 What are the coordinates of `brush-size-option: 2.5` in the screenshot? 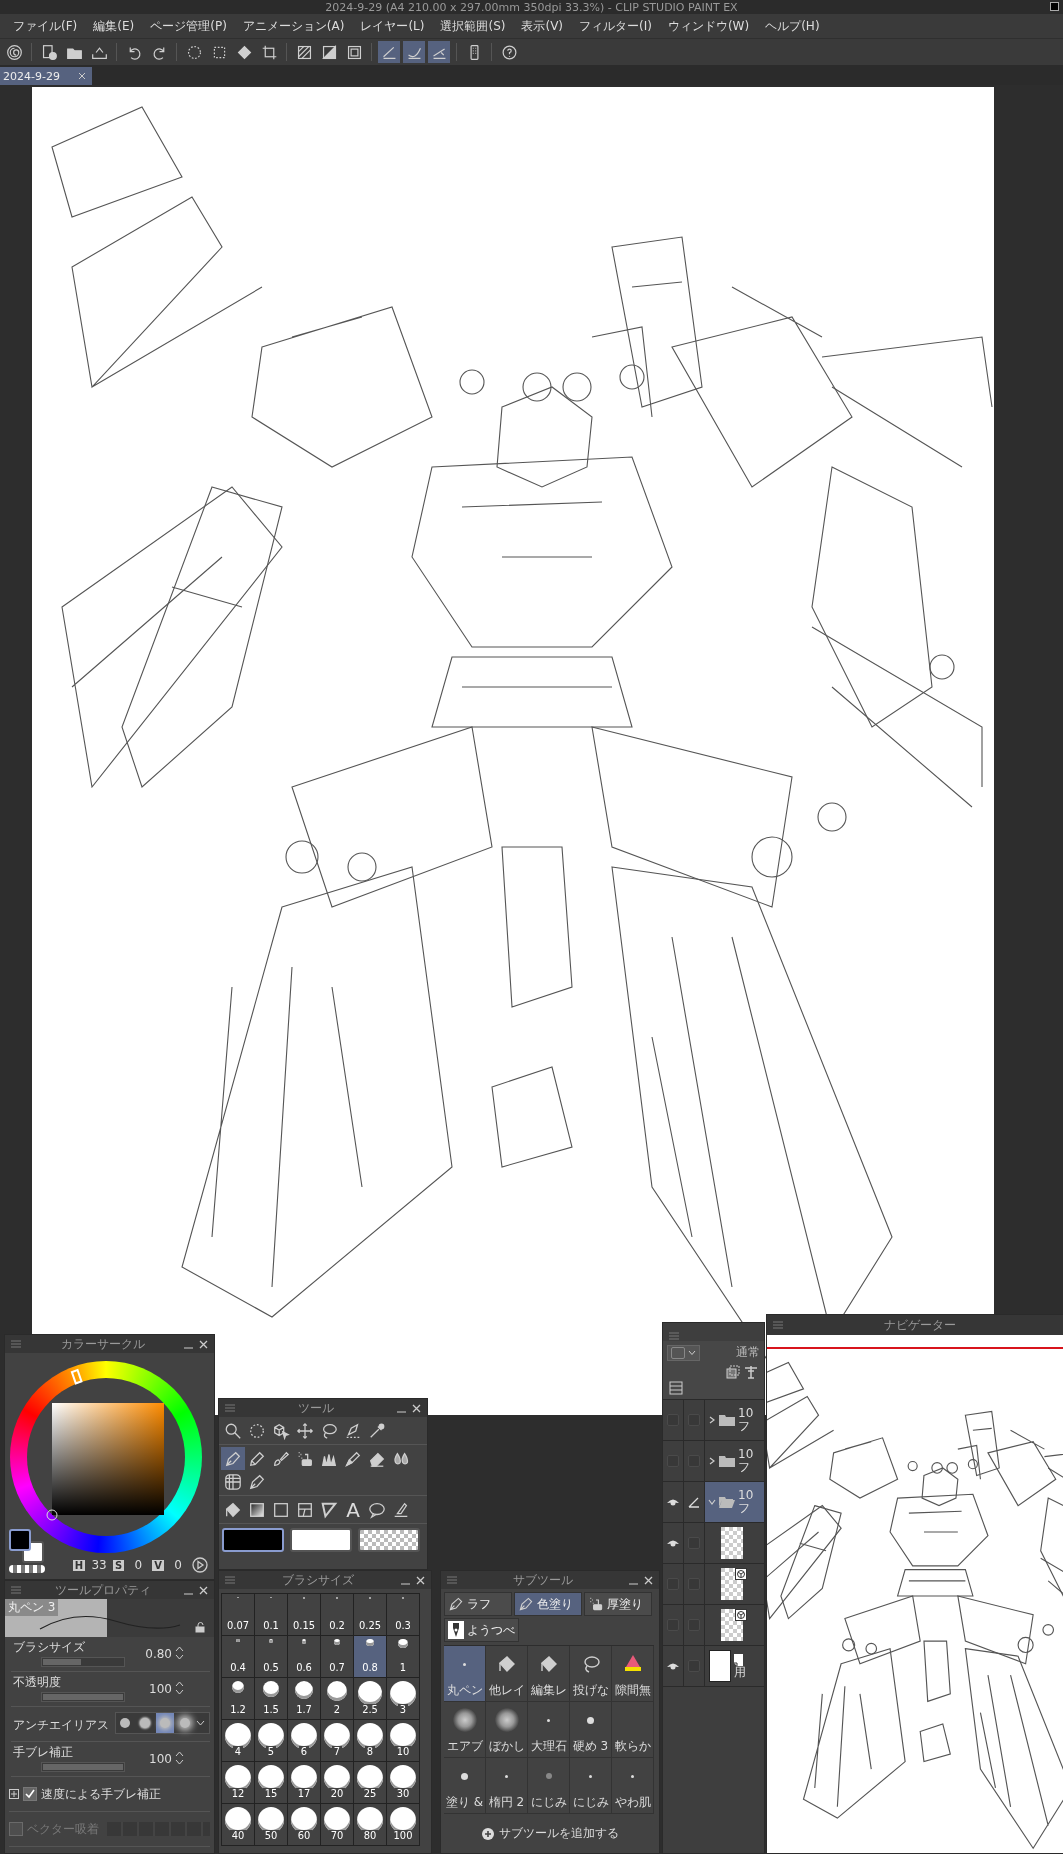 It's located at (370, 1699).